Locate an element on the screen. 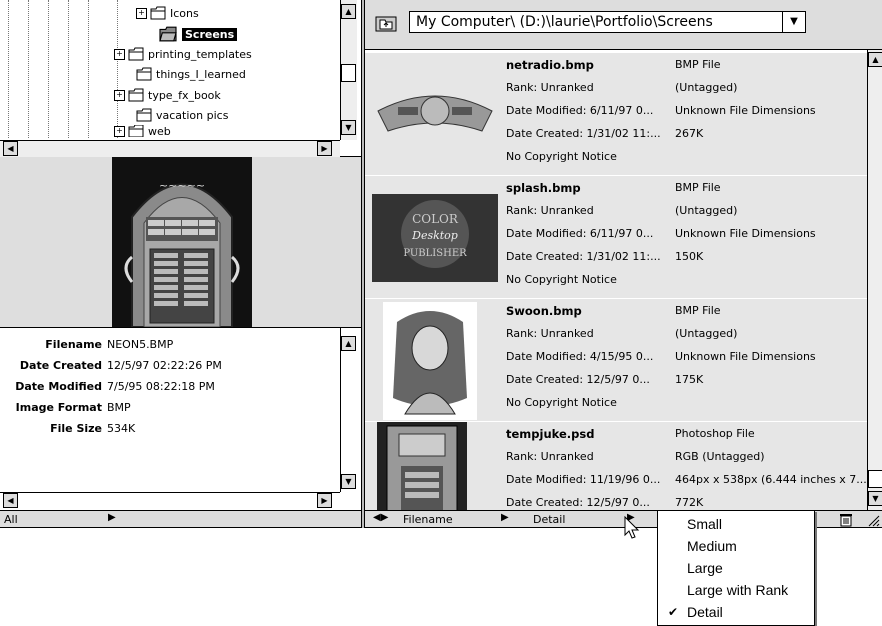 This screenshot has width=882, height=626. tree-item-label: things_I_learned is located at coordinates (201, 74).